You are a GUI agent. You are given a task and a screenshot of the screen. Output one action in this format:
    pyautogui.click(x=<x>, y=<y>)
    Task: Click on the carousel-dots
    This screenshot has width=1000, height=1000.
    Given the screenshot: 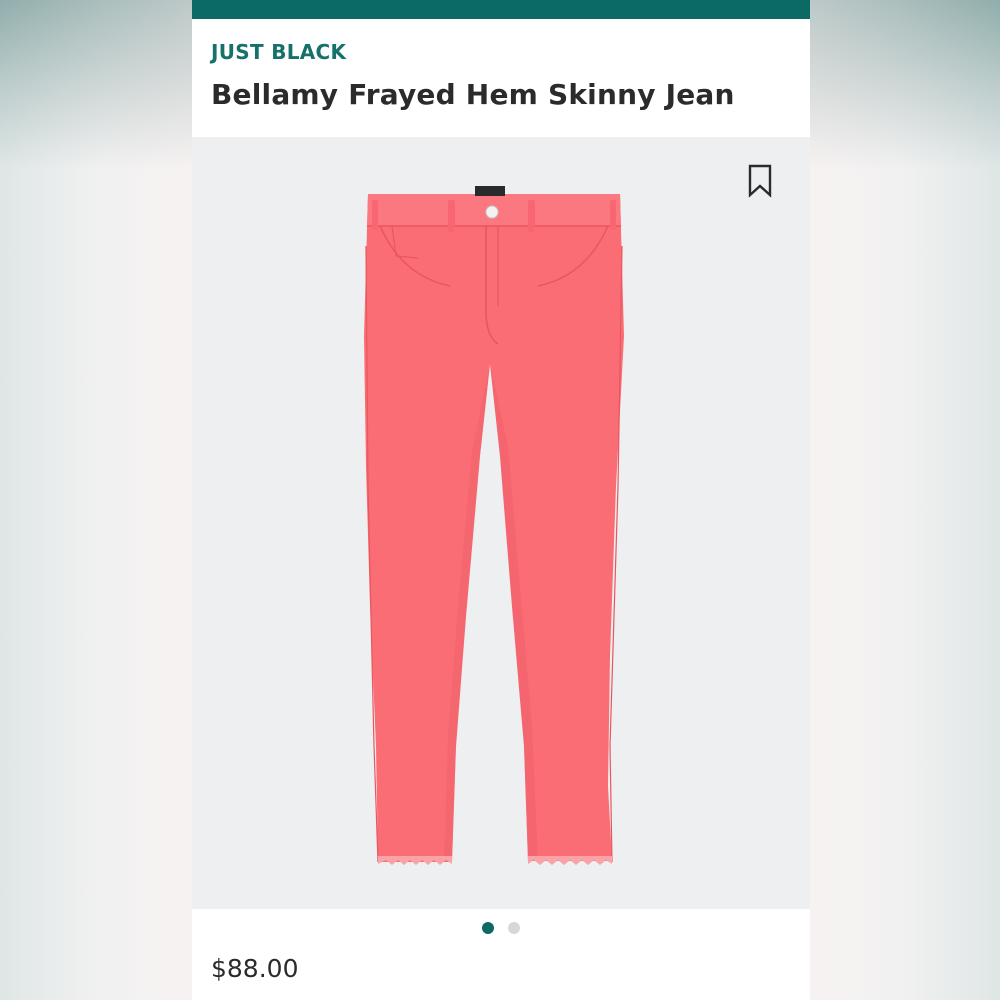 What is the action you would take?
    pyautogui.click(x=501, y=929)
    